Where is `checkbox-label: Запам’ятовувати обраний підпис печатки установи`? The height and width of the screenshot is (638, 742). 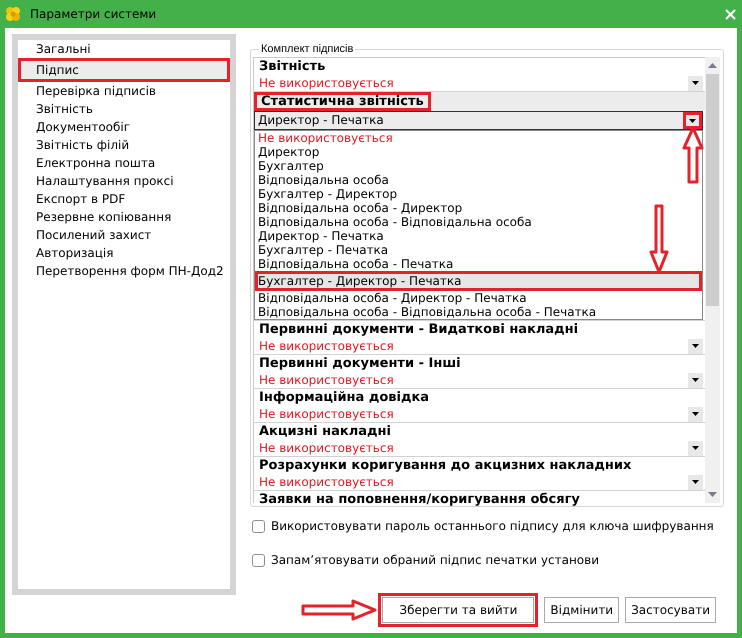
checkbox-label: Запам’ятовувати обраний підпис печатки установи is located at coordinates (435, 560).